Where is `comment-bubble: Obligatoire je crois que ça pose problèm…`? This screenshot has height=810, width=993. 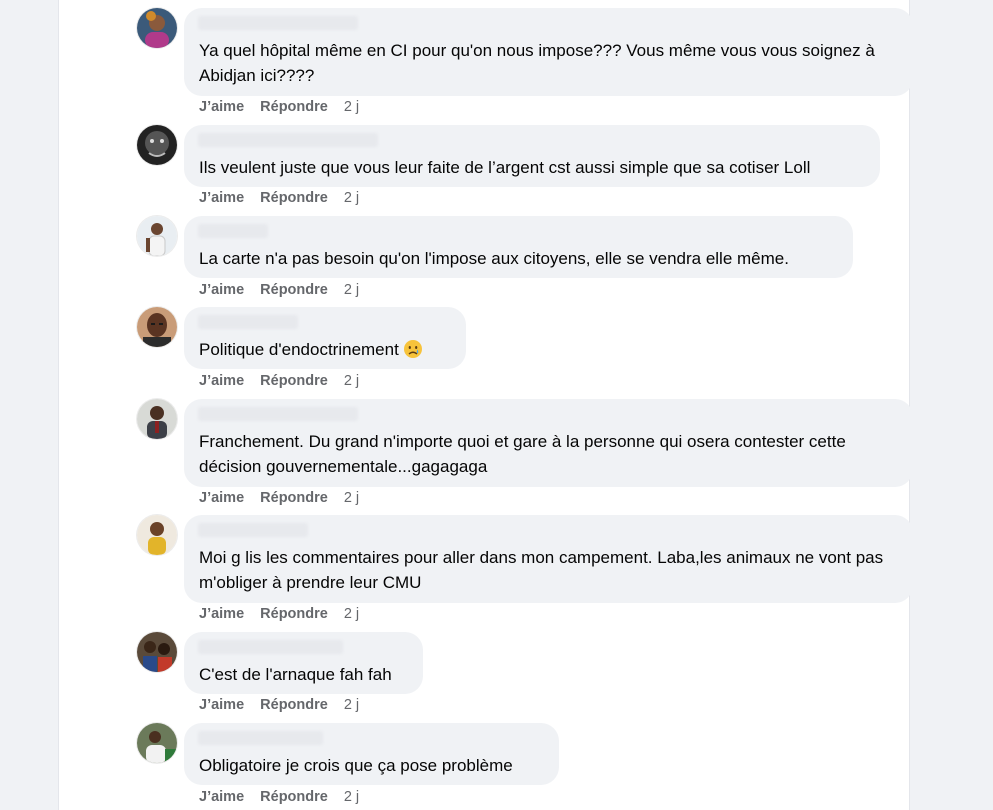 comment-bubble: Obligatoire je crois que ça pose problèm… is located at coordinates (371, 754).